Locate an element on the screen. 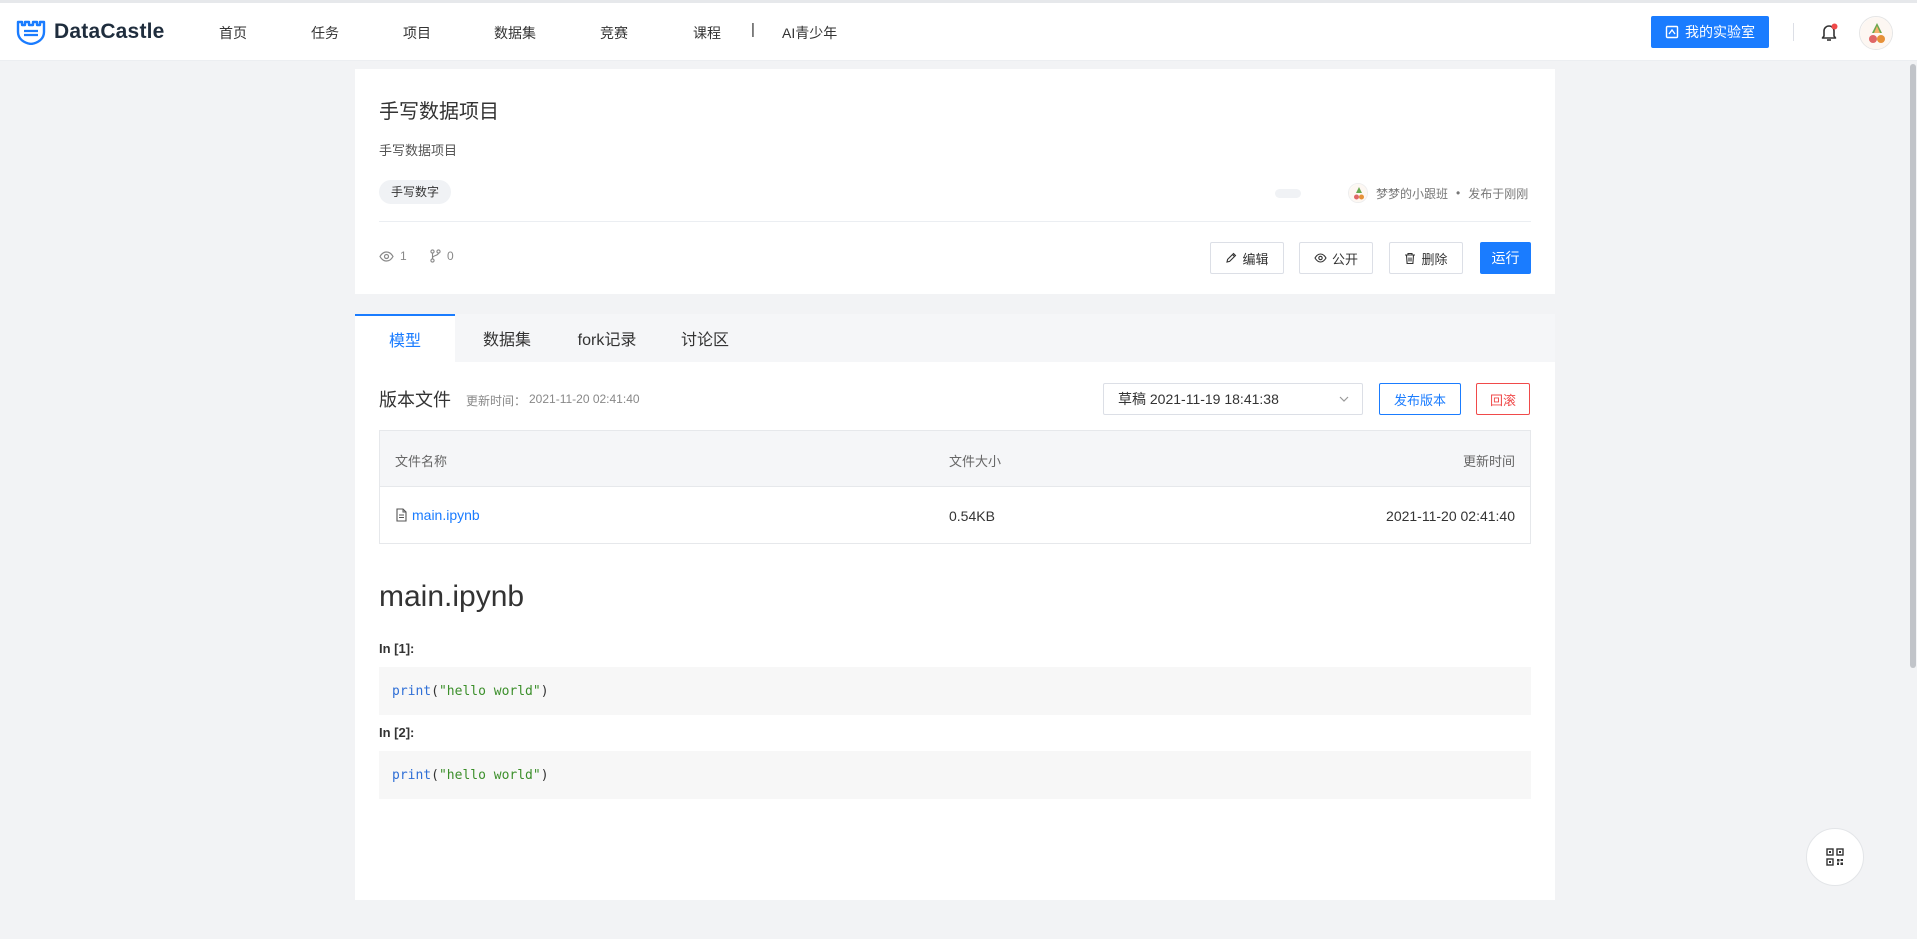  header-divider is located at coordinates (955, 221).